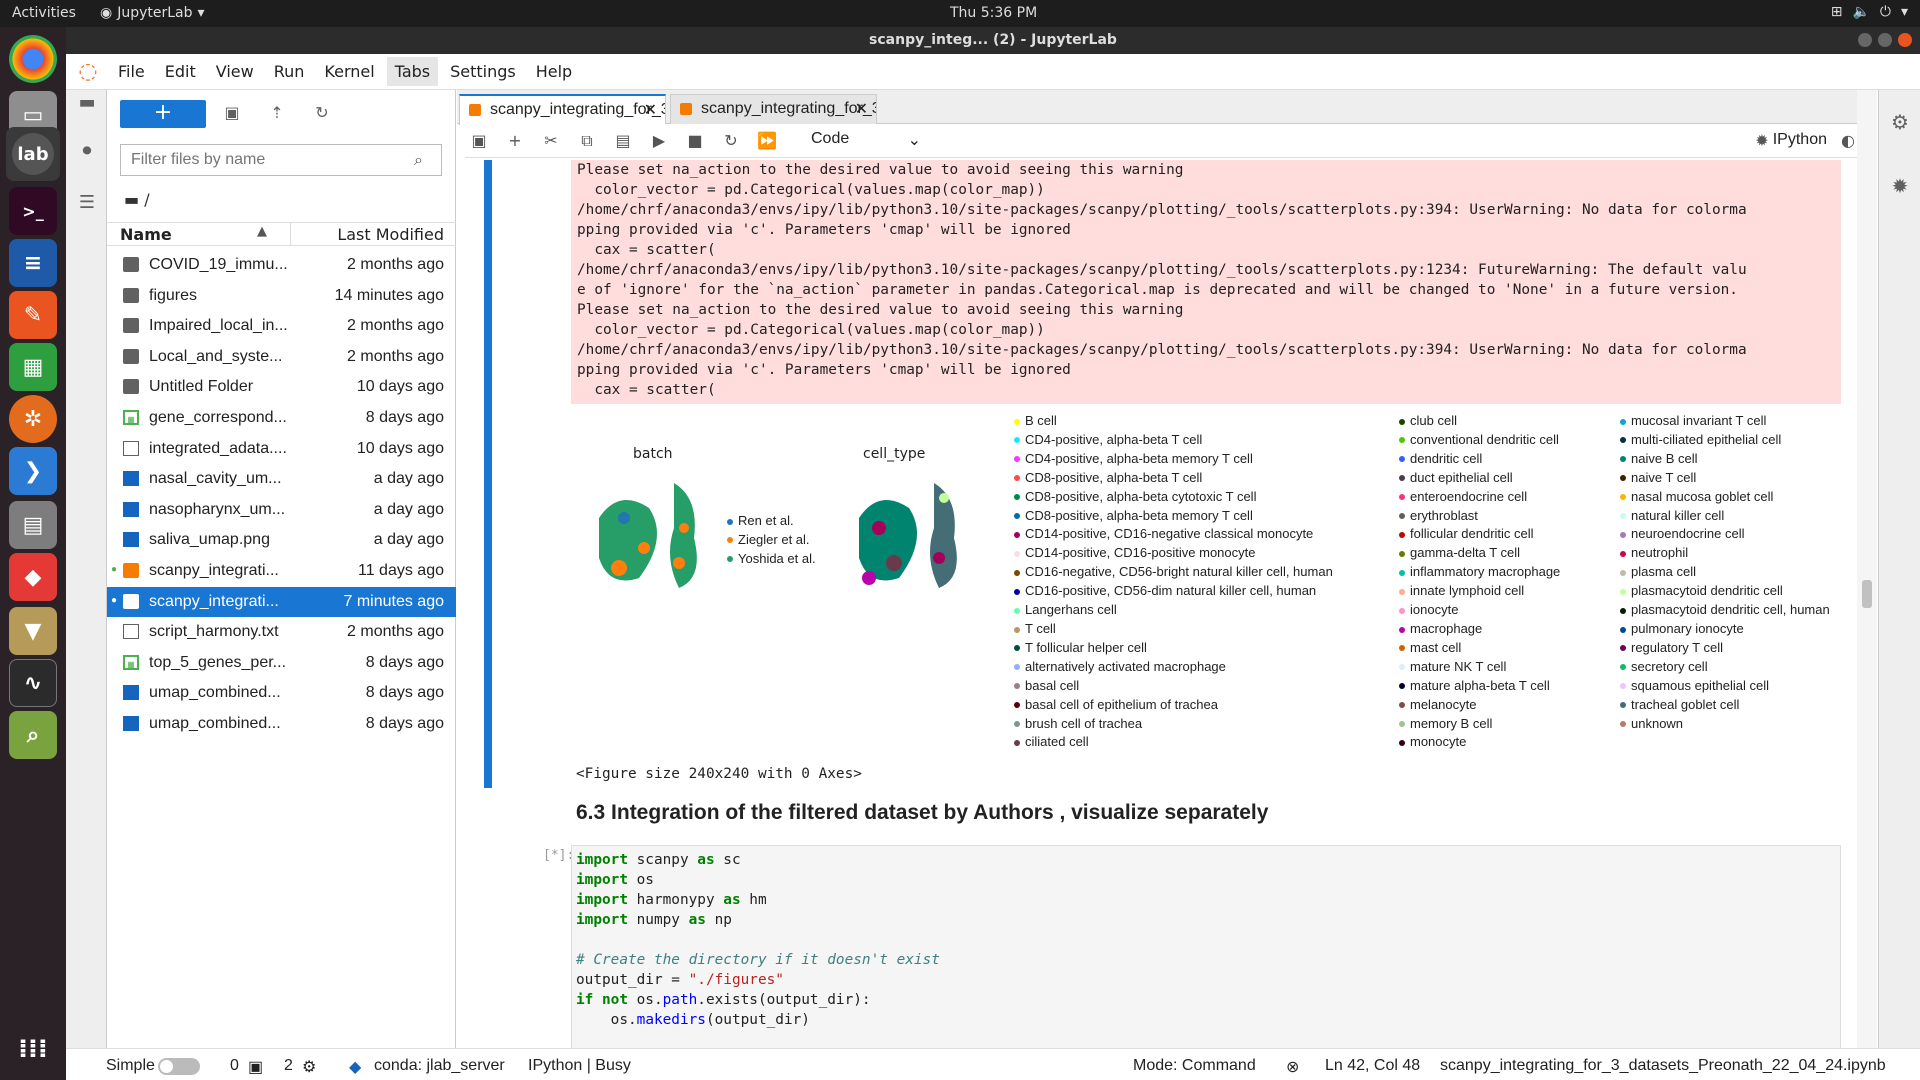 The width and height of the screenshot is (1920, 1080). What do you see at coordinates (281, 449) in the screenshot?
I see `file-row: integrated_adata.... 10 days ago` at bounding box center [281, 449].